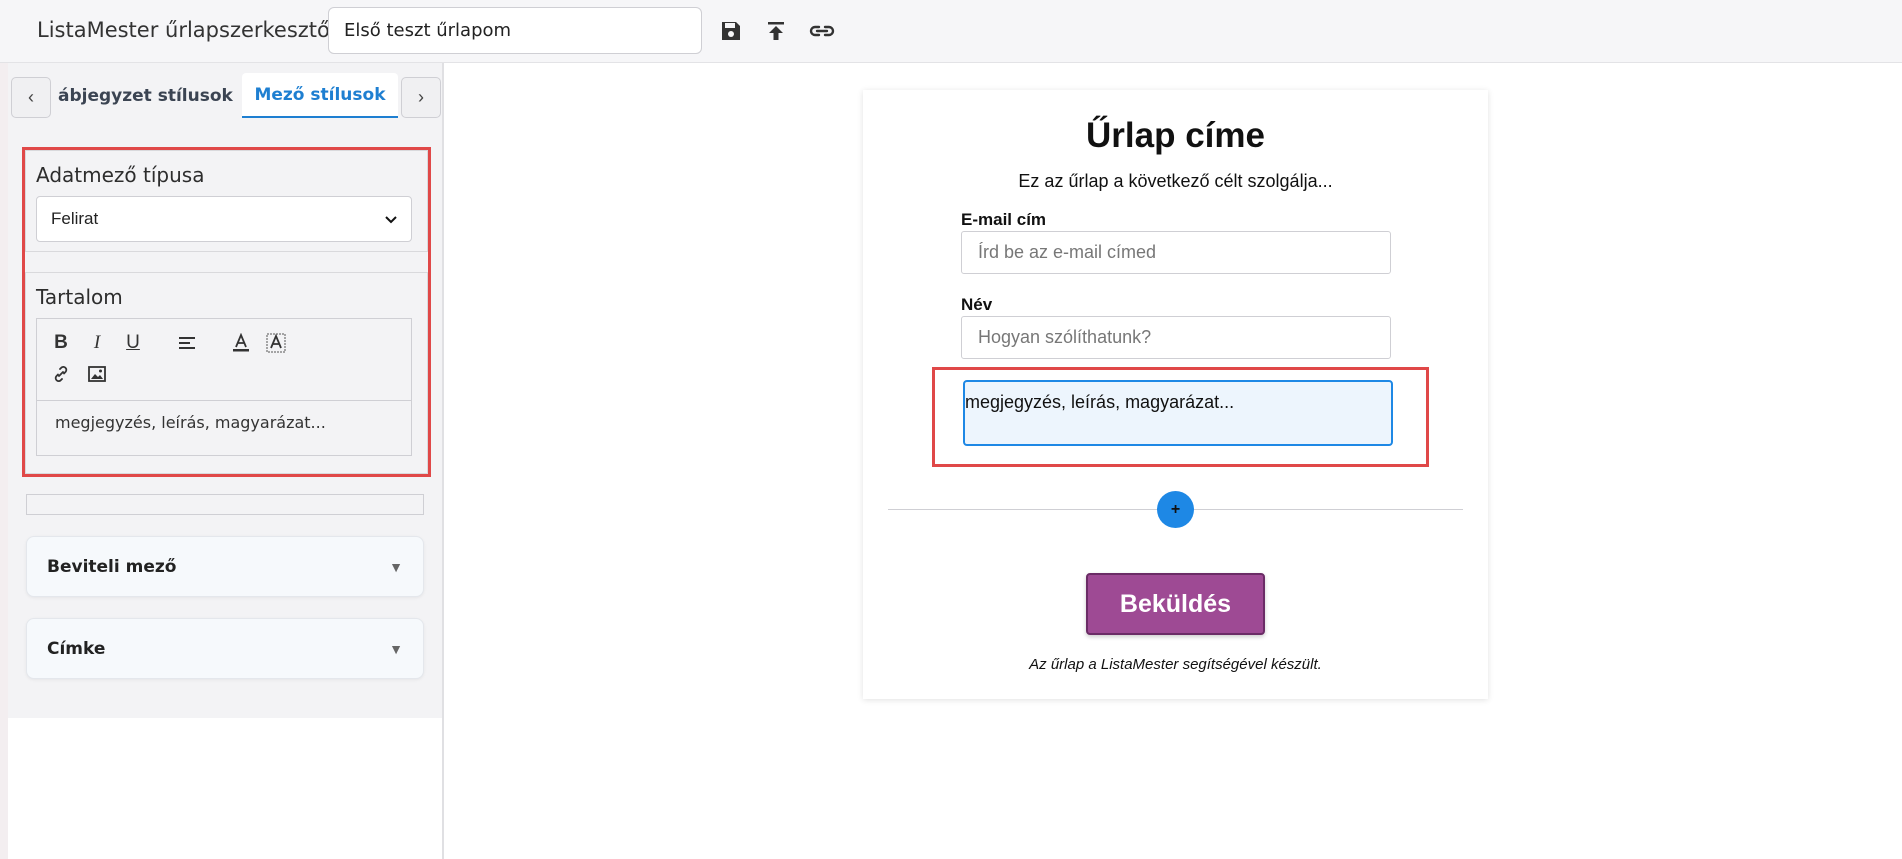 The width and height of the screenshot is (1902, 859). What do you see at coordinates (731, 31) in the screenshot?
I see `save-icon` at bounding box center [731, 31].